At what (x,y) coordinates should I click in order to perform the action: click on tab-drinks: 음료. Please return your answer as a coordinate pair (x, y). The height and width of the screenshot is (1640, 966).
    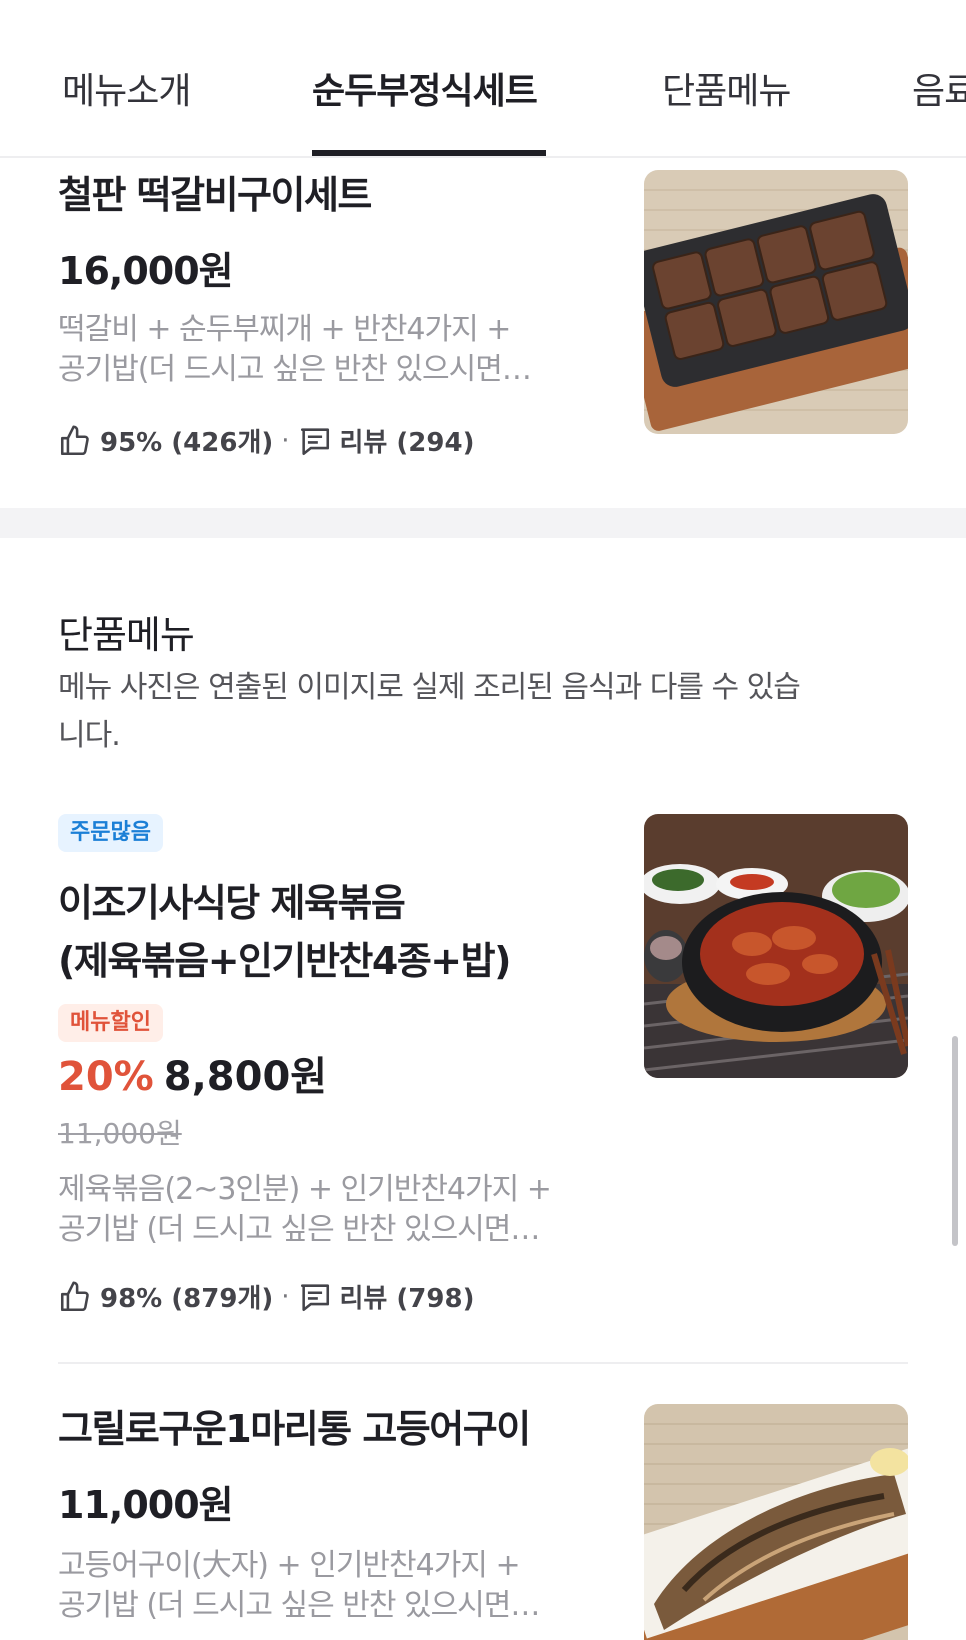
    Looking at the image, I should click on (939, 88).